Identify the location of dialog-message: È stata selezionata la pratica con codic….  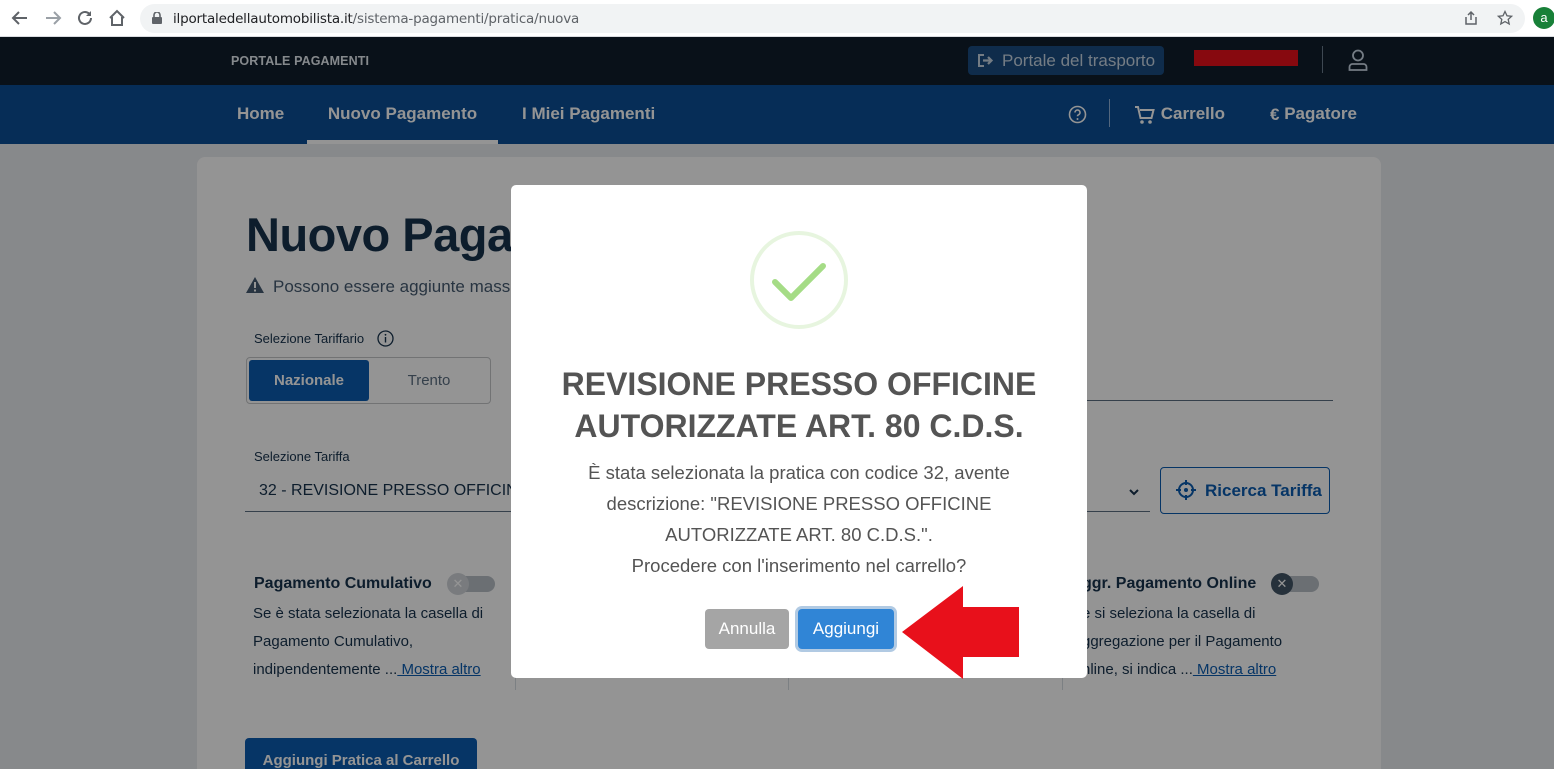
(799, 519).